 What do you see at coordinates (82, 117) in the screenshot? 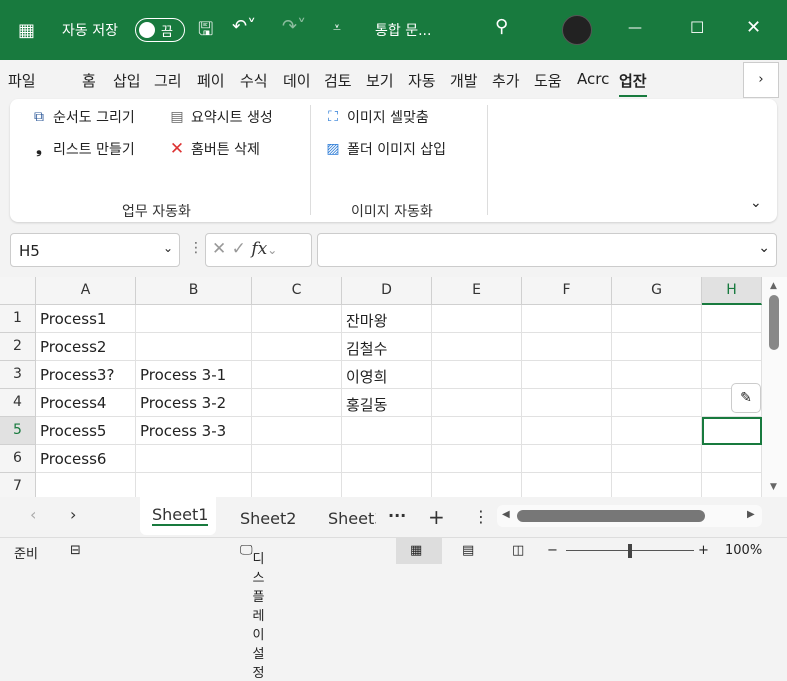
I see `flowchart-button: ⧉ 순서도 그리기` at bounding box center [82, 117].